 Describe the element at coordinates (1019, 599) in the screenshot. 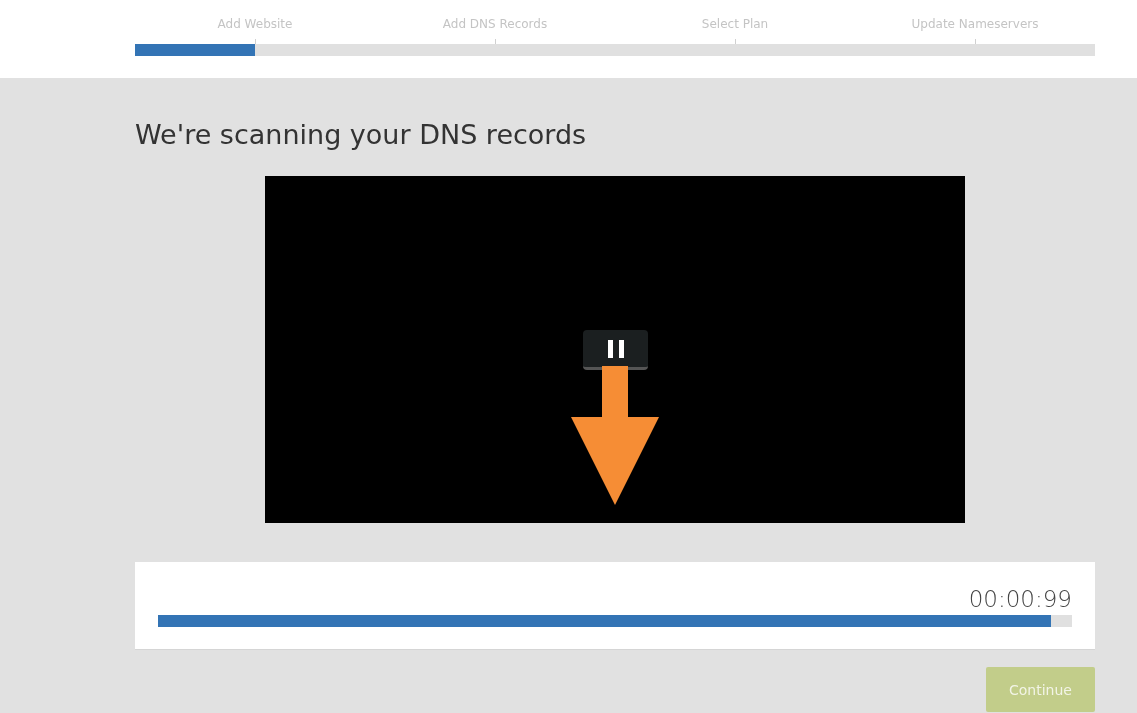

I see `elapsed-time: 00:00:99` at that location.